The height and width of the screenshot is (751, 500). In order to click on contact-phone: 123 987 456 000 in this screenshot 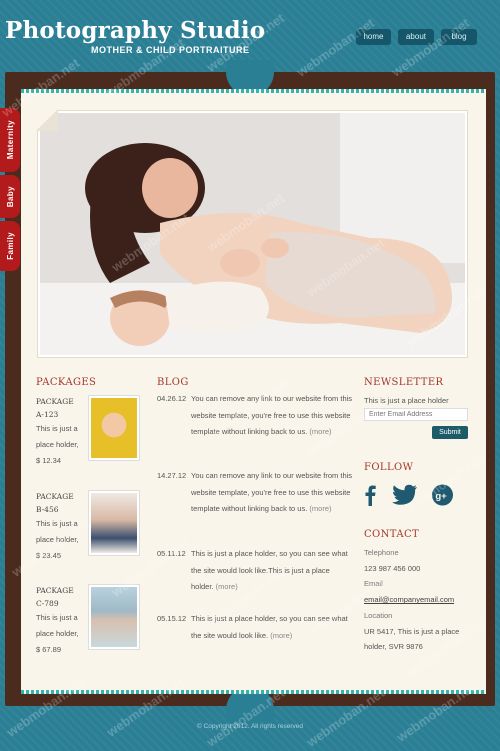, I will do `click(392, 568)`.